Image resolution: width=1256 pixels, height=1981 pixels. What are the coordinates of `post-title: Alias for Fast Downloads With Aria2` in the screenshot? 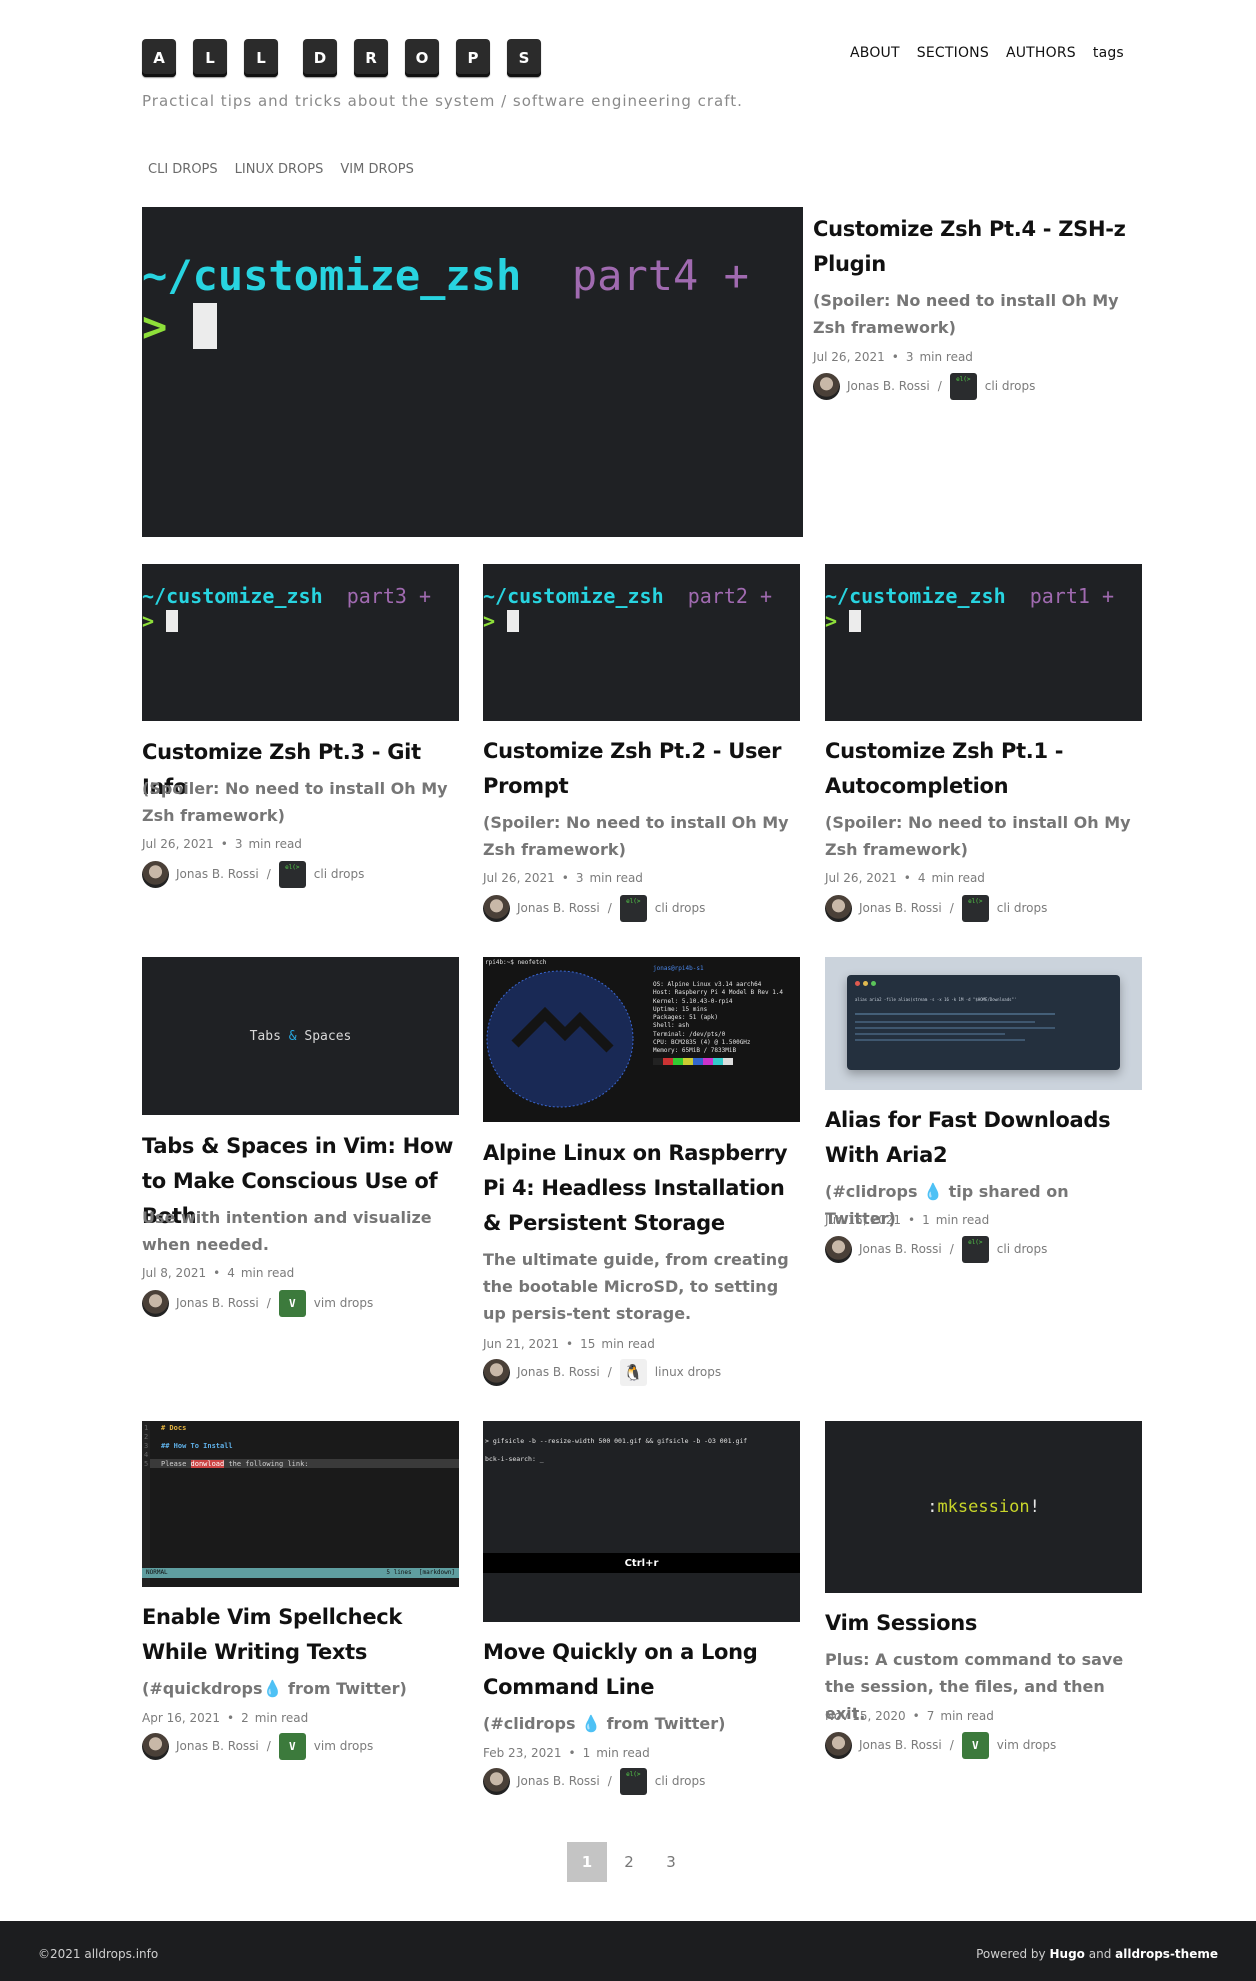 It's located at (983, 1138).